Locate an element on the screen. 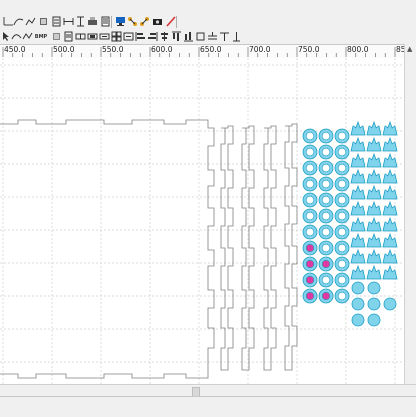 The image size is (416, 417). vertical-scrollbar: ▲ is located at coordinates (410, 214).